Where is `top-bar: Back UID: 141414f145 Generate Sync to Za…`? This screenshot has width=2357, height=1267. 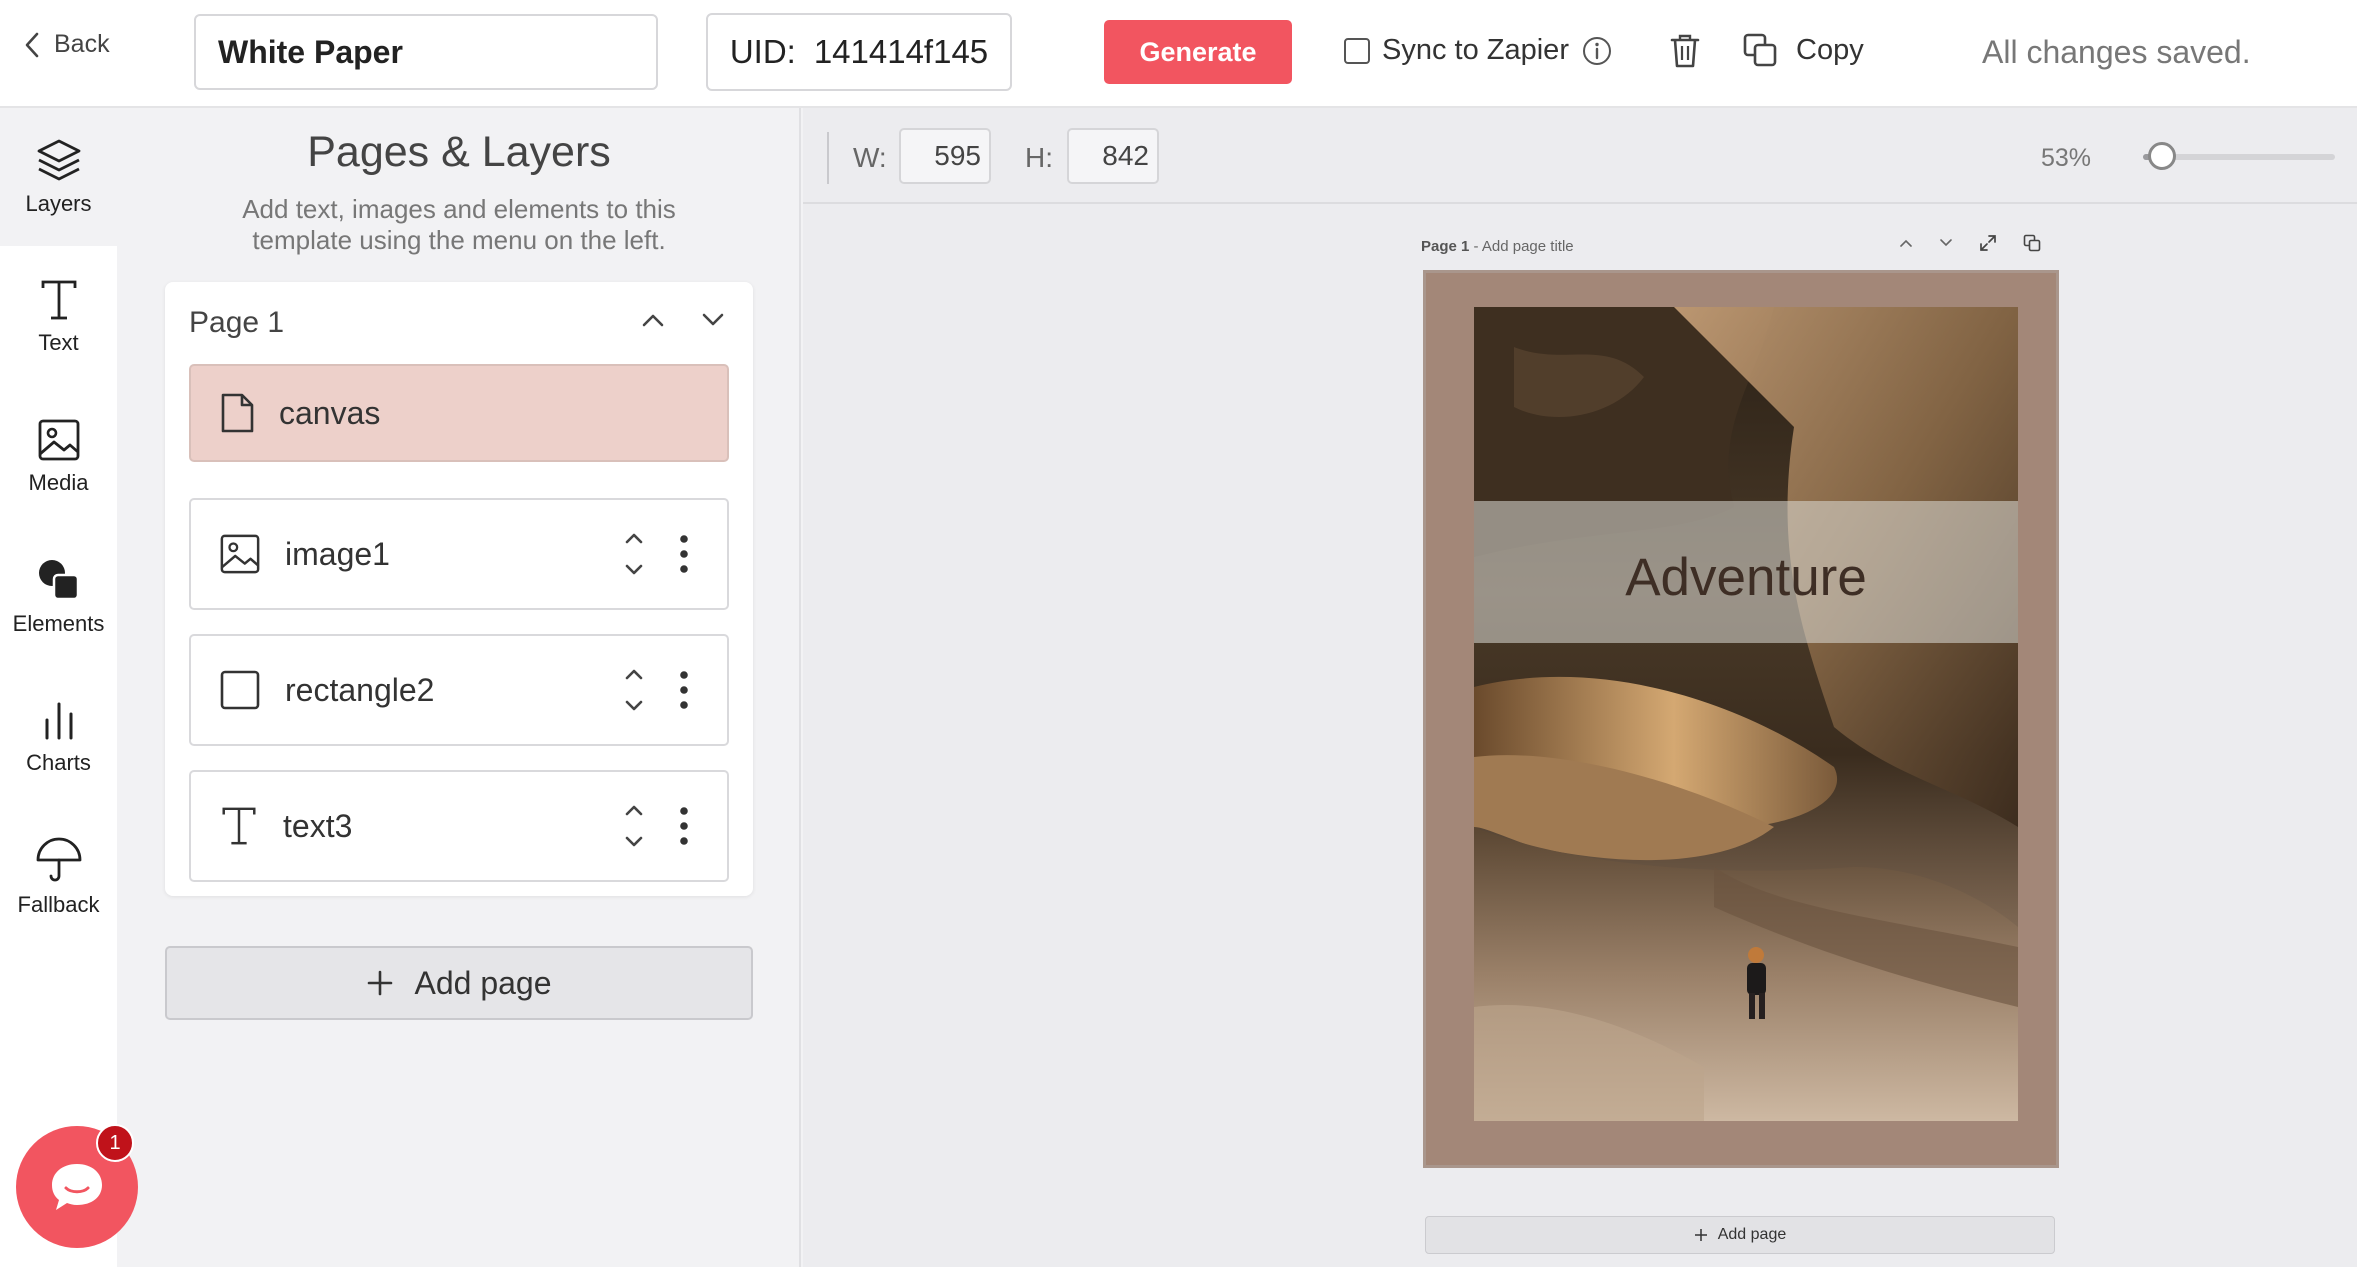
top-bar: Back UID: 141414f145 Generate Sync to Za… is located at coordinates (1178, 54).